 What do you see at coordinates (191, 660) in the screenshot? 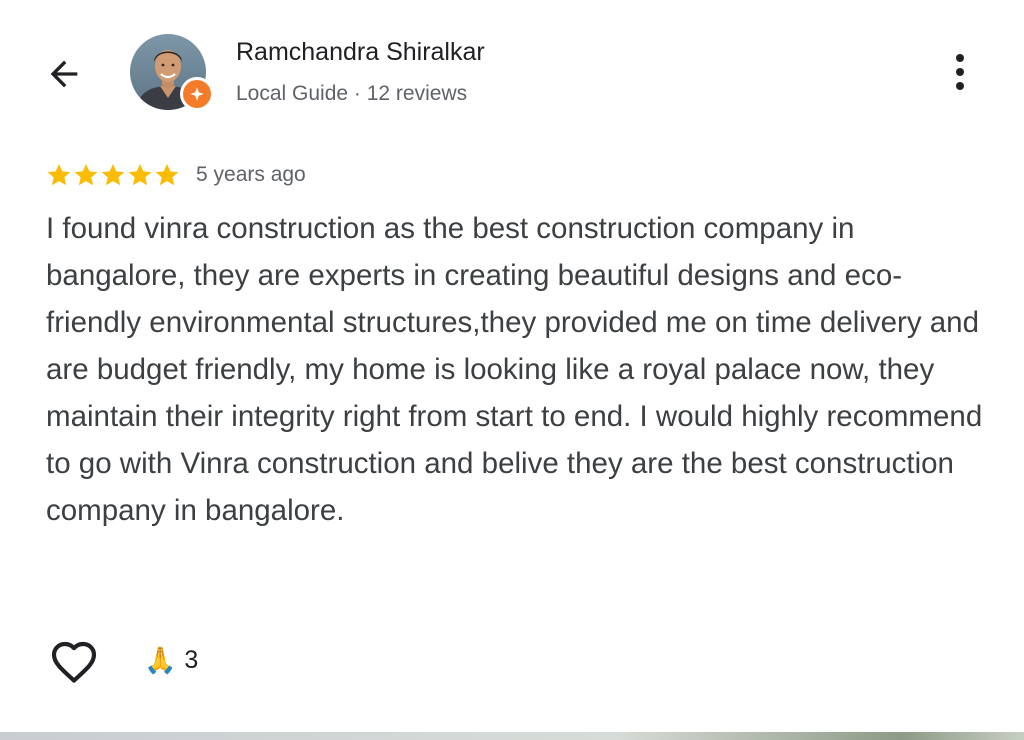
I see `reaction-count: 3` at bounding box center [191, 660].